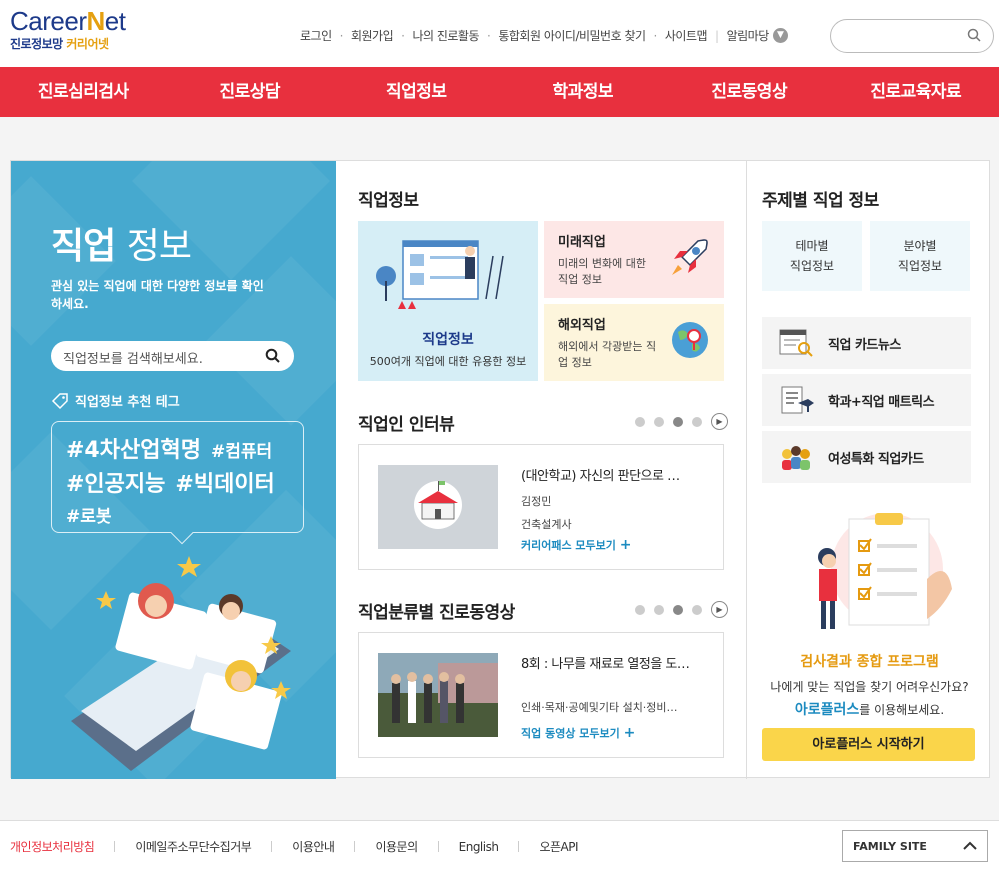 This screenshot has height=876, width=999. Describe the element at coordinates (479, 847) in the screenshot. I see `footer-english-link: English` at that location.